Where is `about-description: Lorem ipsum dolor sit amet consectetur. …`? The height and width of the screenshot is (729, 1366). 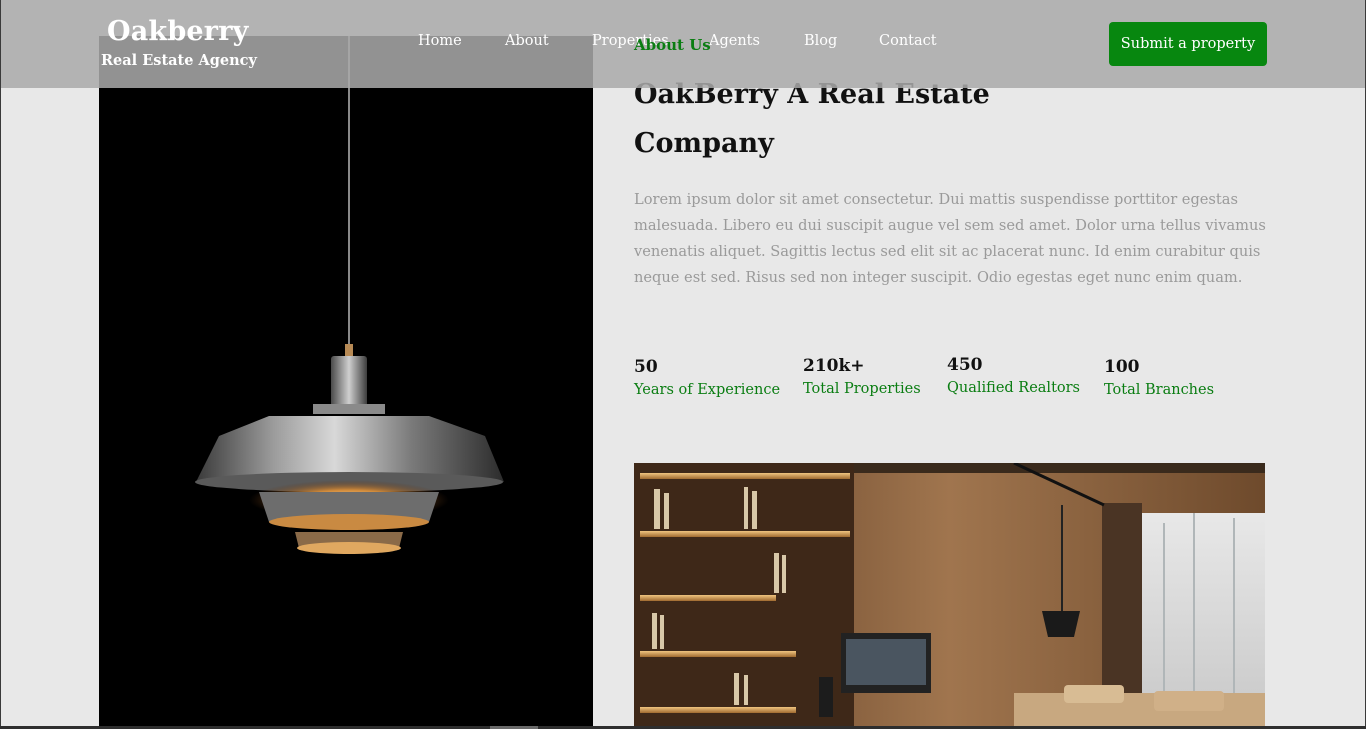 about-description: Lorem ipsum dolor sit amet consectetur. … is located at coordinates (950, 238).